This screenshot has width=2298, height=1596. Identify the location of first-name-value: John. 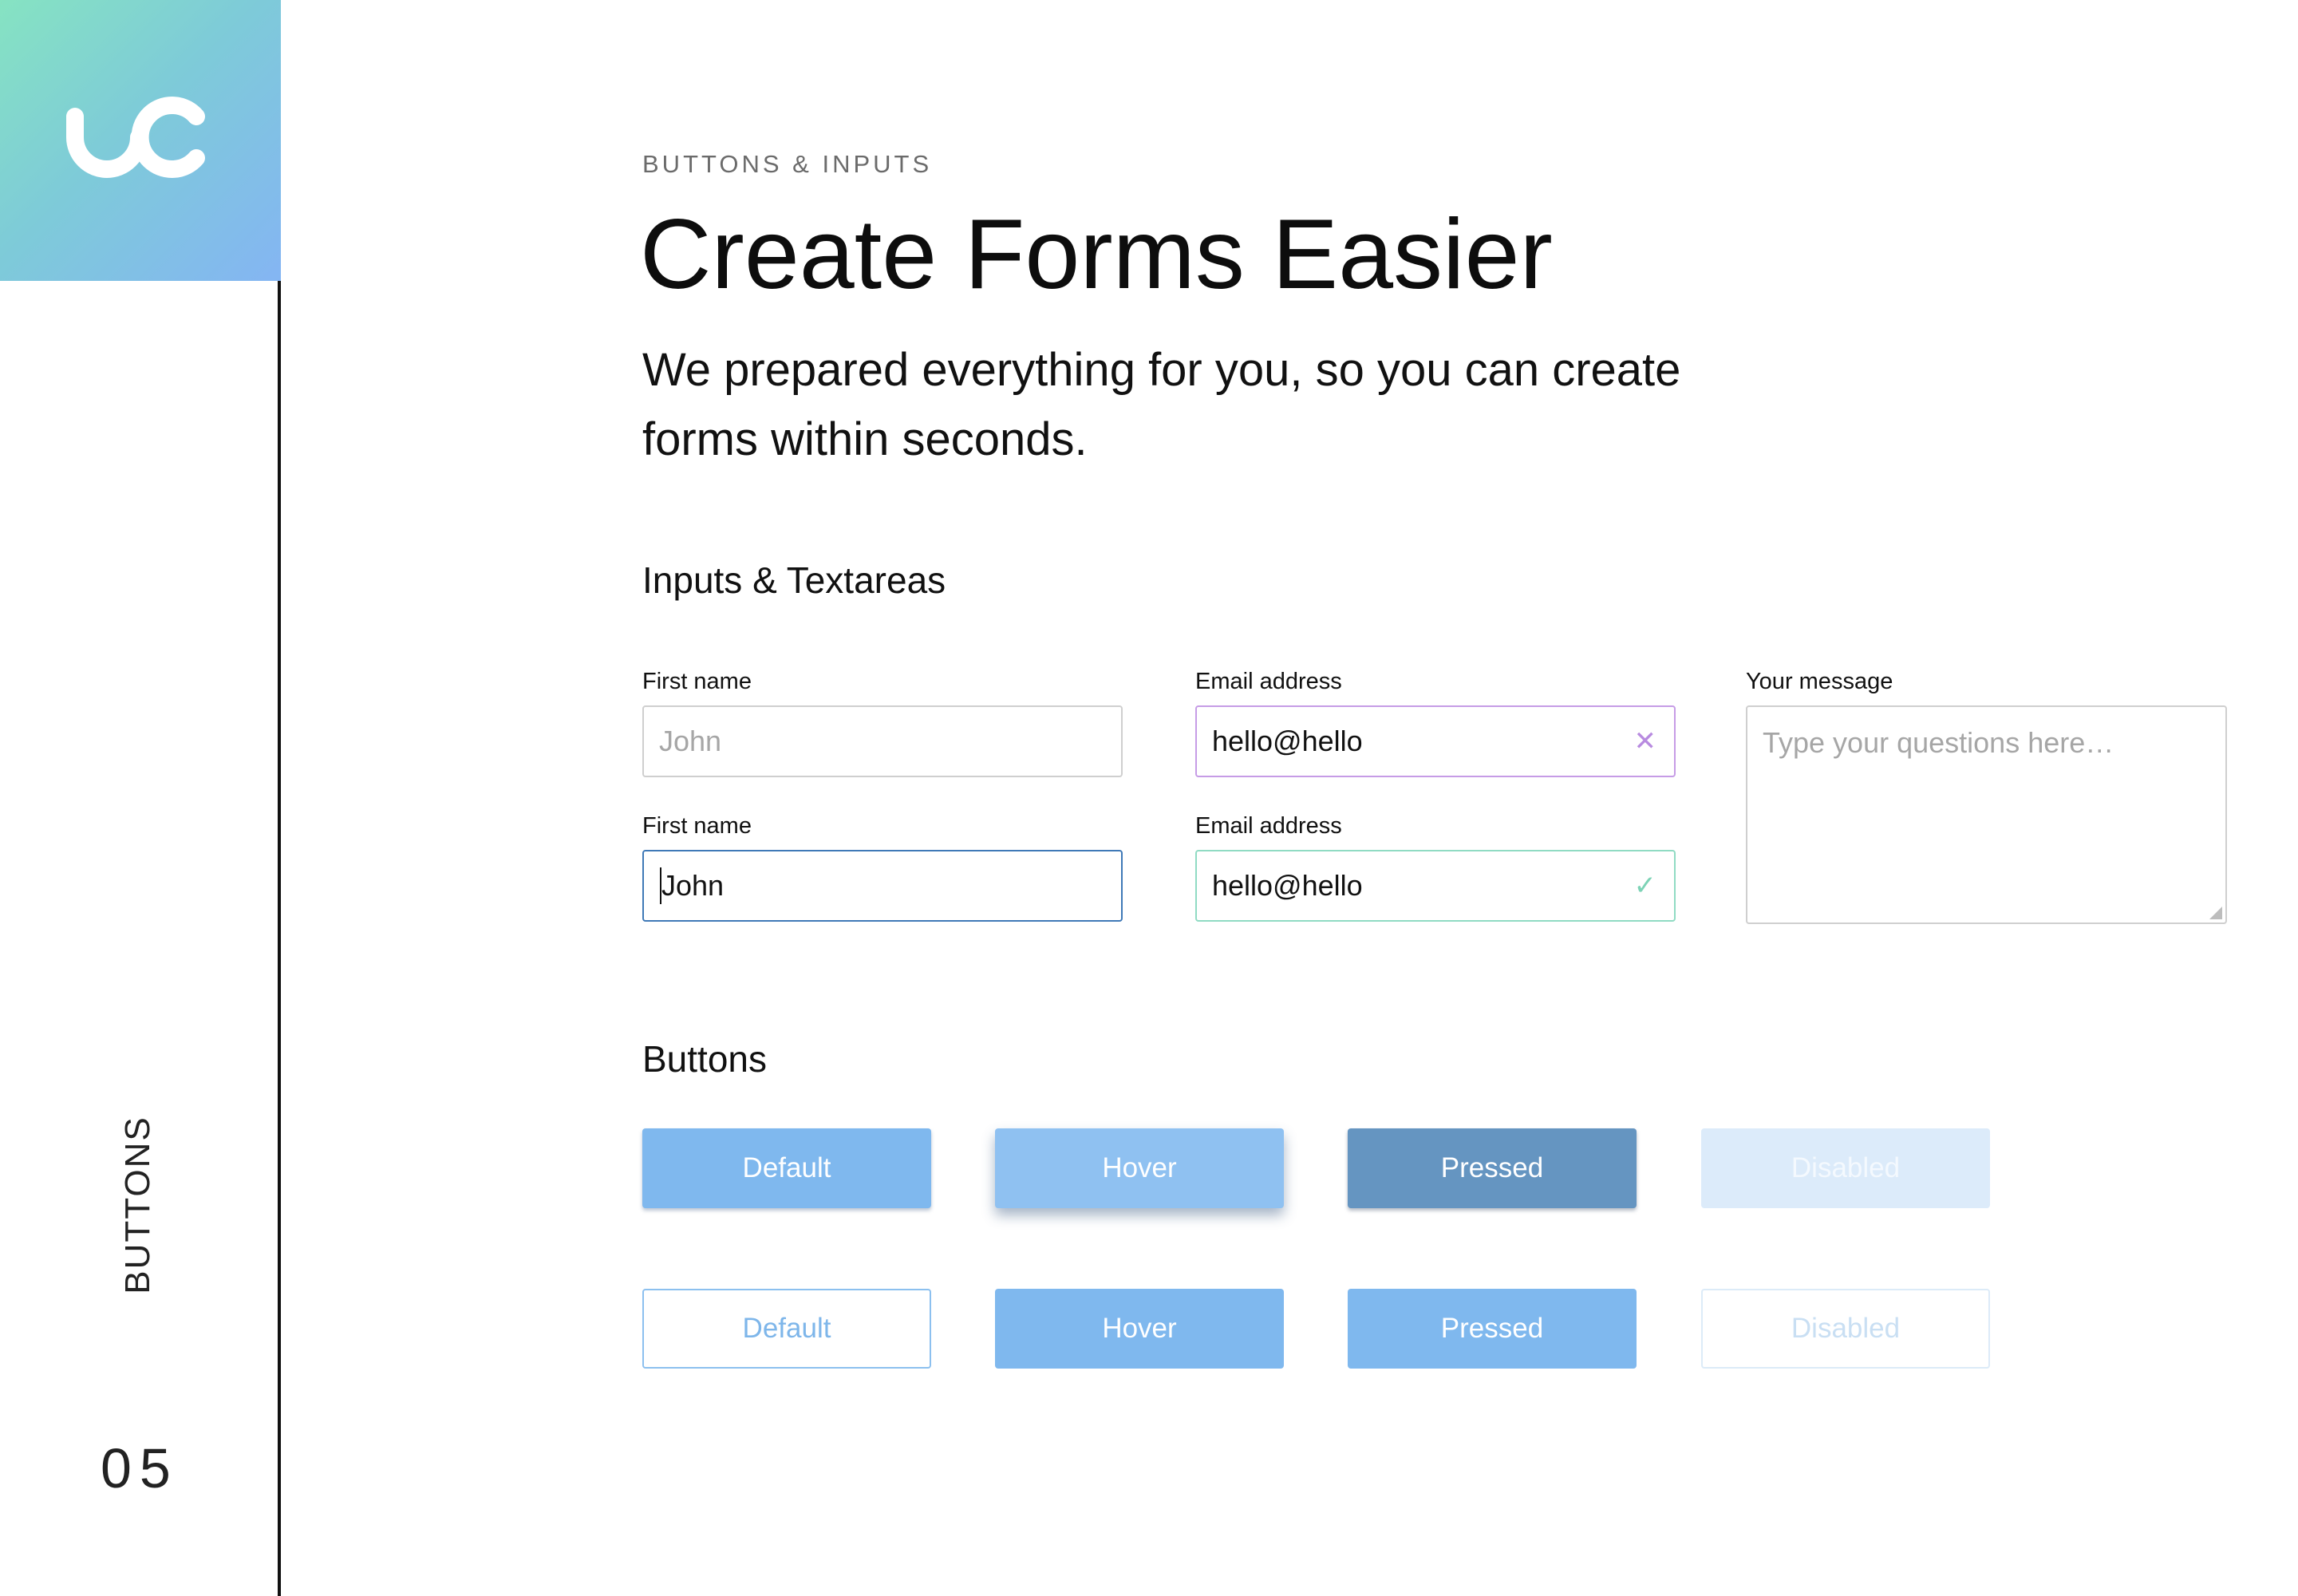
(693, 885).